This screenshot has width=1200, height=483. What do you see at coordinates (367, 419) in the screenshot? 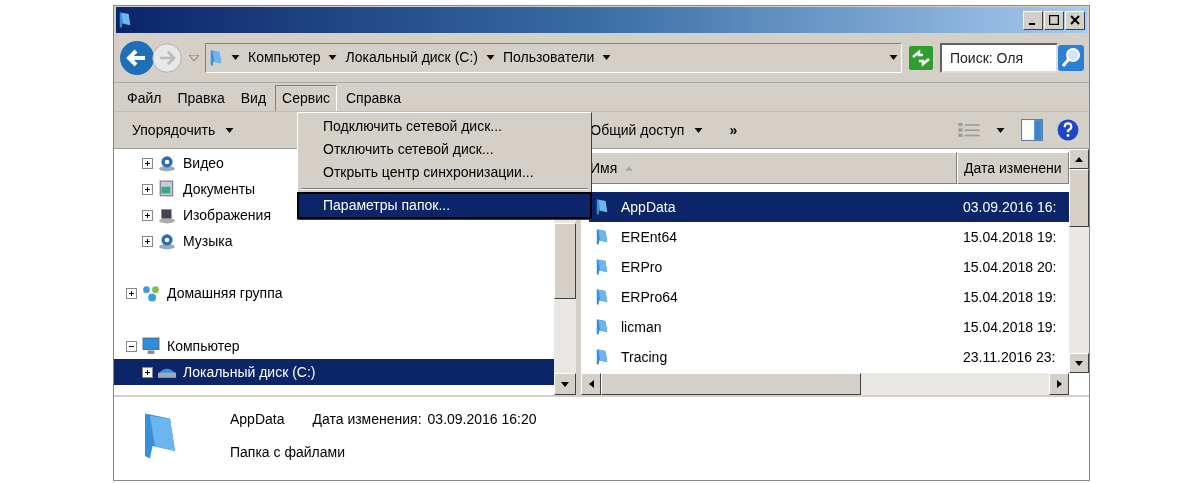
I see `date-label: Дата изменения:` at bounding box center [367, 419].